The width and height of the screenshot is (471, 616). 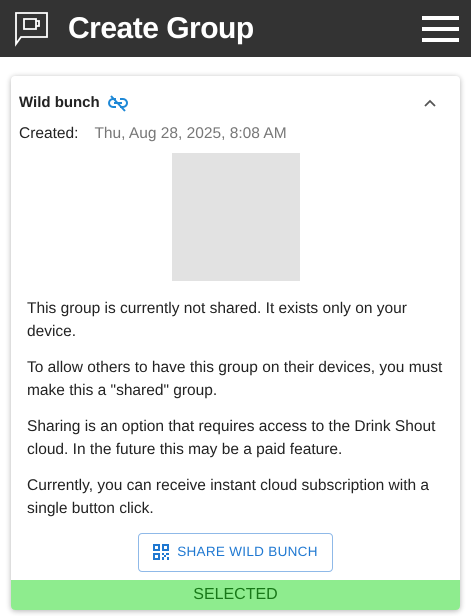 What do you see at coordinates (235, 380) in the screenshot?
I see `info-paragraph: To allow others to have this group on their devices, you must make this a "shared" group.` at bounding box center [235, 380].